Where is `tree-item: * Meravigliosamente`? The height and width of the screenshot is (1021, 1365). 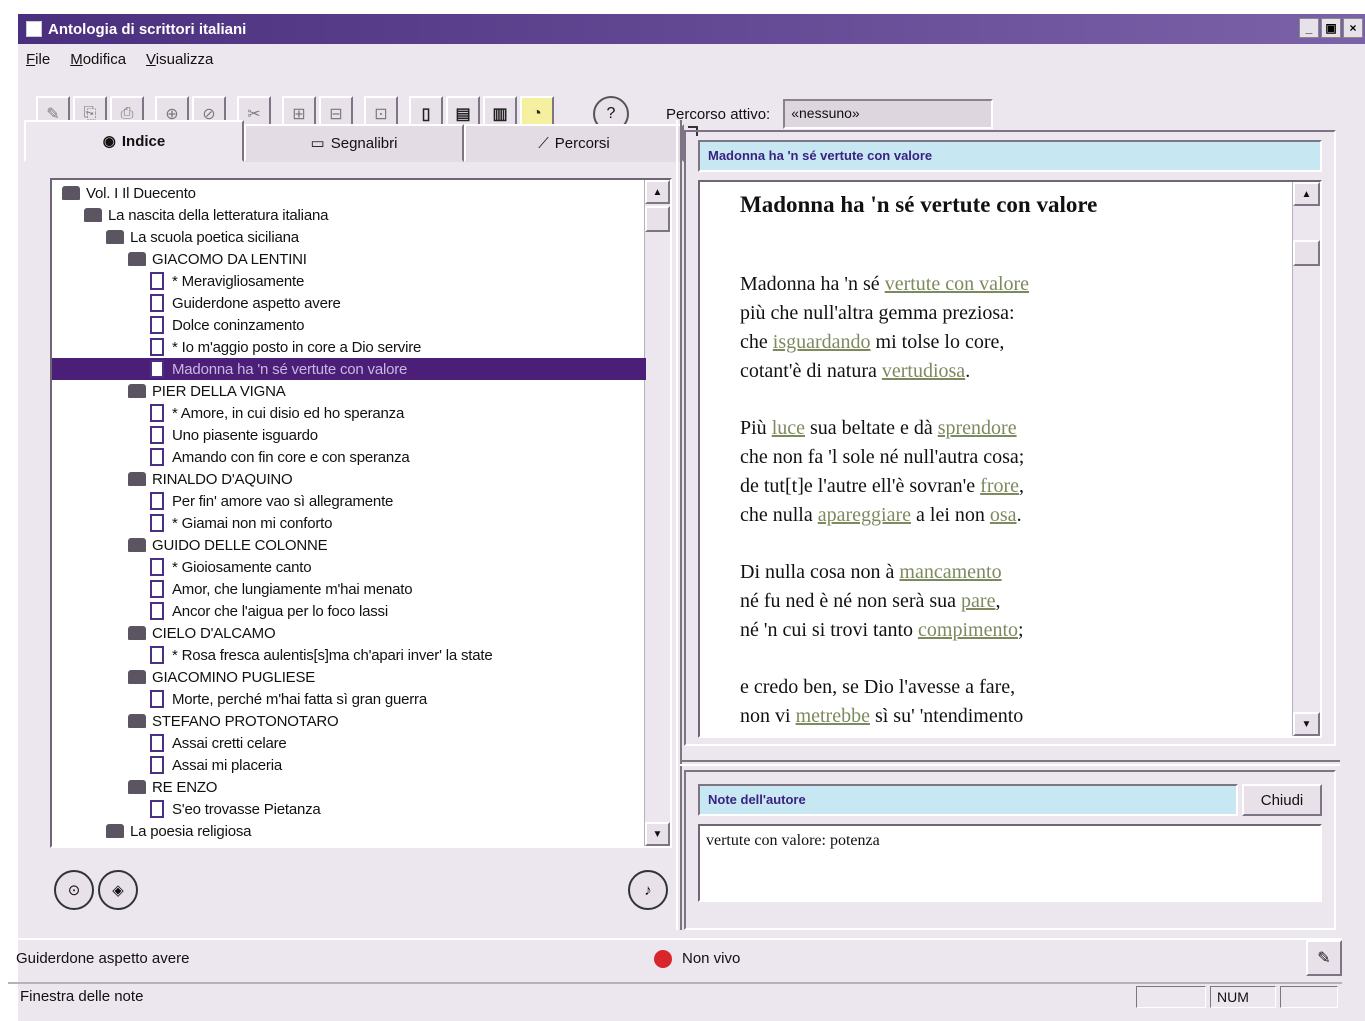 tree-item: * Meravigliosamente is located at coordinates (227, 281).